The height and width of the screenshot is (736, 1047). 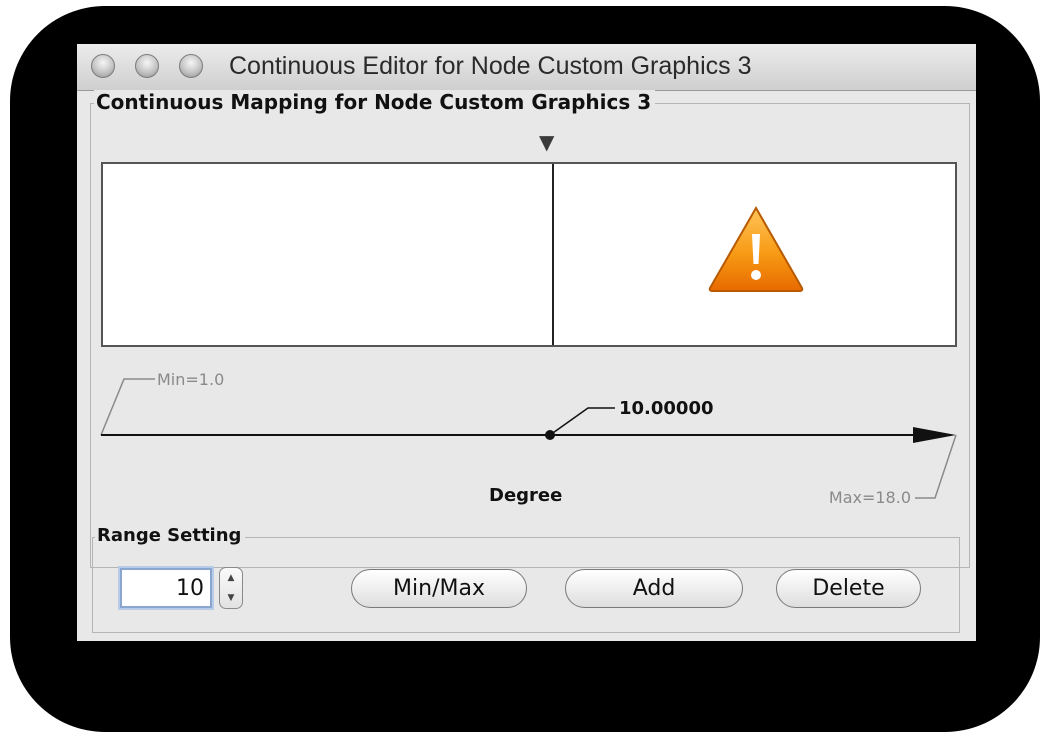 I want to click on delete-button: Delete, so click(x=848, y=588).